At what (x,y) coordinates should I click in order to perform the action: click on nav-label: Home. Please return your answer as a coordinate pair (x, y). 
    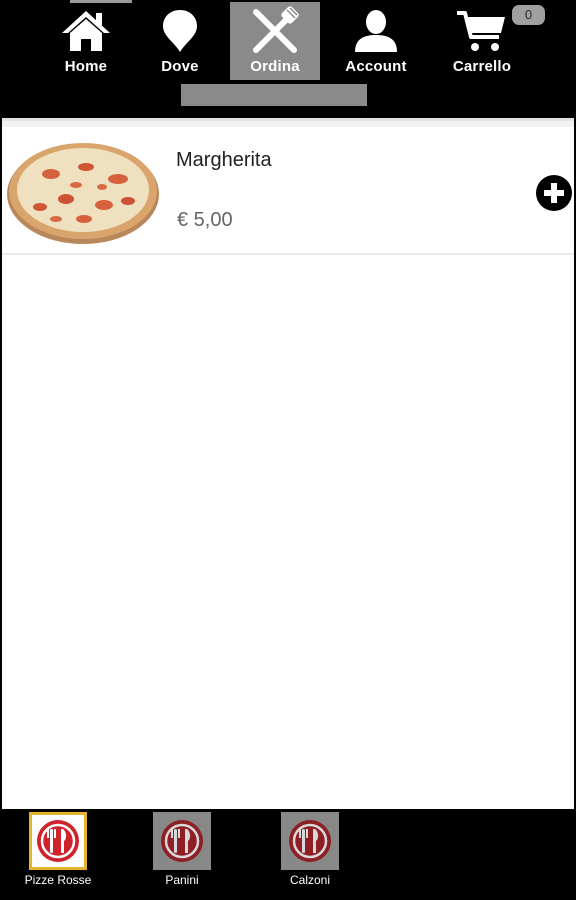
    Looking at the image, I should click on (86, 66).